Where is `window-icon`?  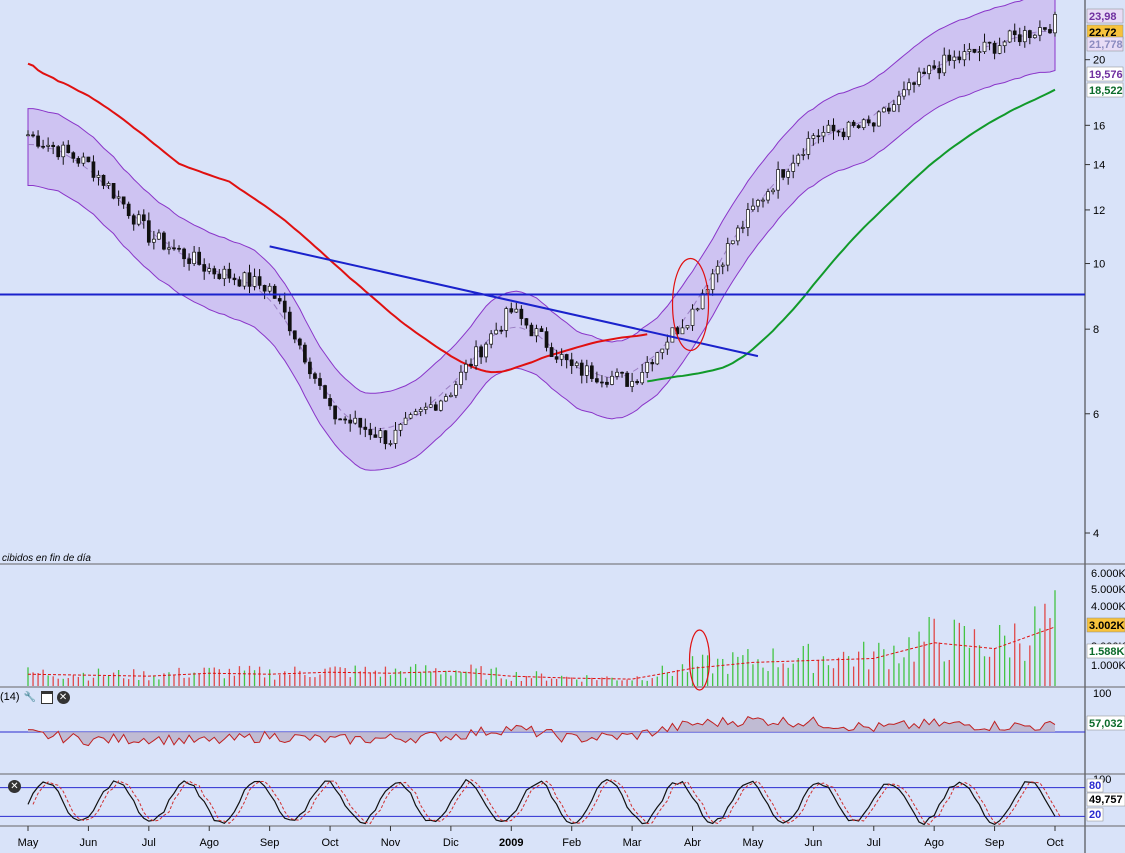
window-icon is located at coordinates (46, 697).